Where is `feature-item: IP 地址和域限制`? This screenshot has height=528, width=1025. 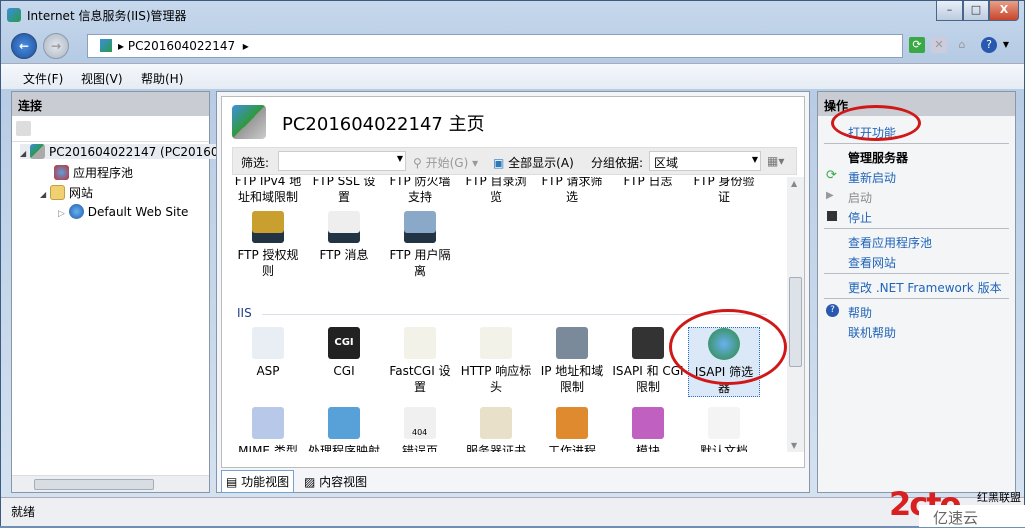 feature-item: IP 地址和域限制 is located at coordinates (572, 361).